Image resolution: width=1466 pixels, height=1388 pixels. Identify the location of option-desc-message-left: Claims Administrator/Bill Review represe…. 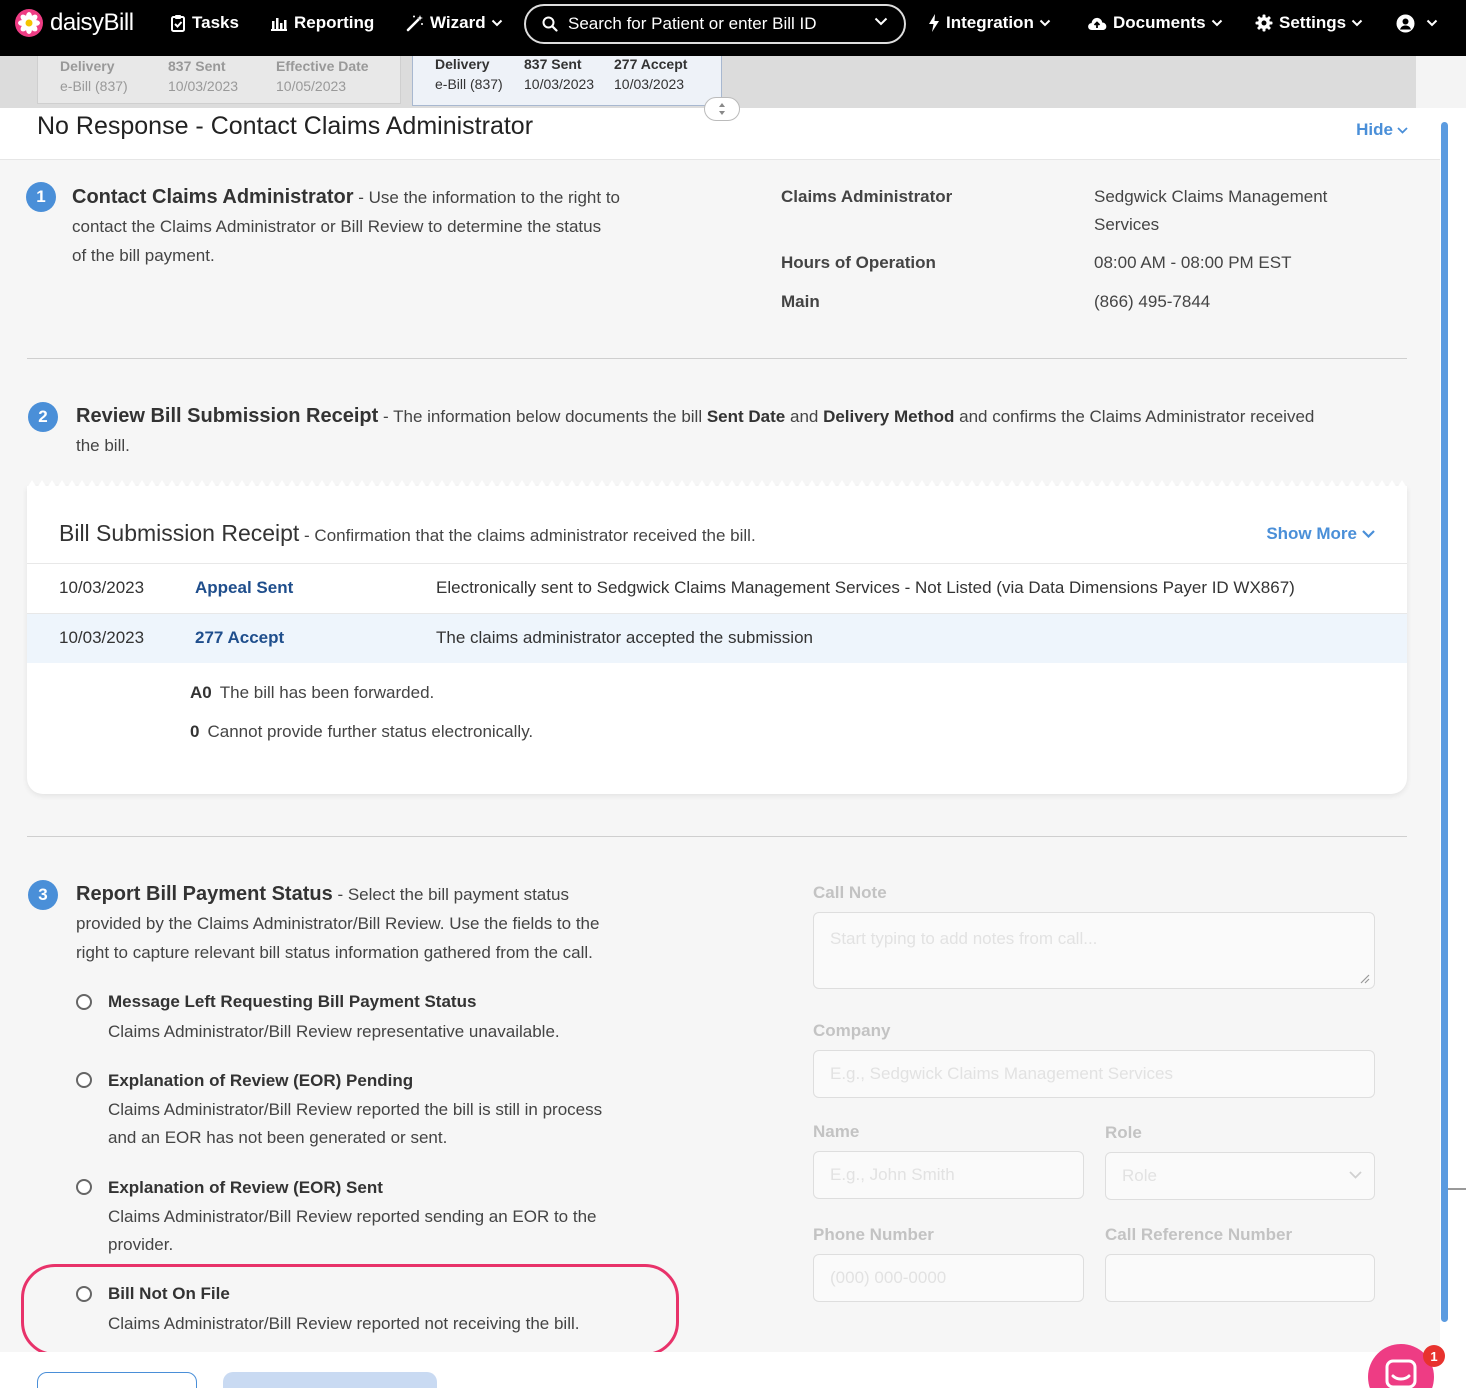
(334, 1031).